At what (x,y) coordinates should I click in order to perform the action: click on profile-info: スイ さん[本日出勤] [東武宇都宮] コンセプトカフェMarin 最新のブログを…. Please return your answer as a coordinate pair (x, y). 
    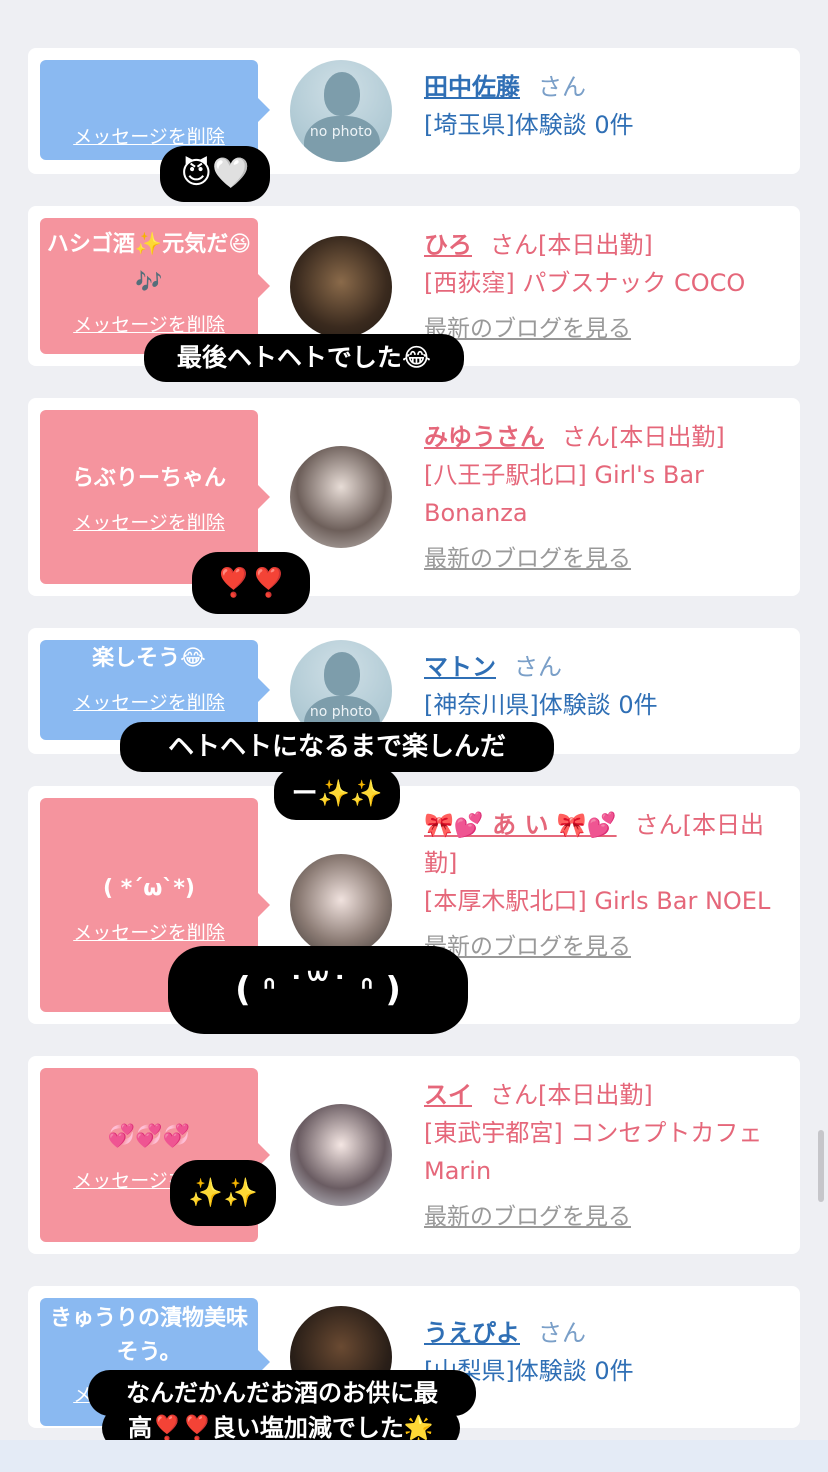
    Looking at the image, I should click on (605, 1156).